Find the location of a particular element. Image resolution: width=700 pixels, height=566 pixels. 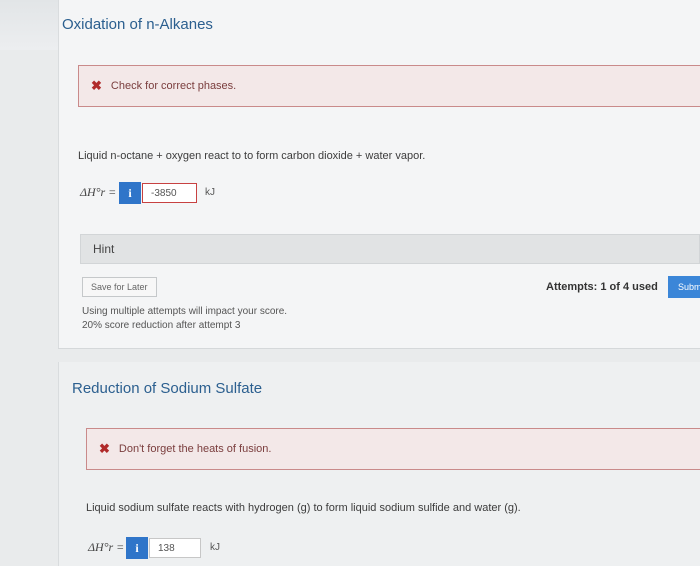

unit-label: kJ is located at coordinates (210, 192).